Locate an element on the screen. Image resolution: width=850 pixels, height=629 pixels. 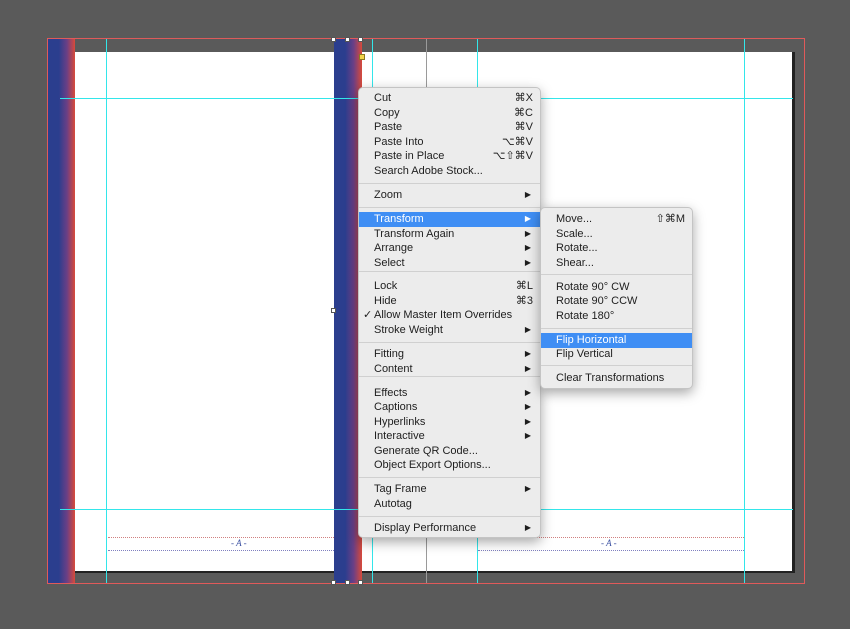
menu-item-fitting: Fitting ▶ is located at coordinates (449, 354).